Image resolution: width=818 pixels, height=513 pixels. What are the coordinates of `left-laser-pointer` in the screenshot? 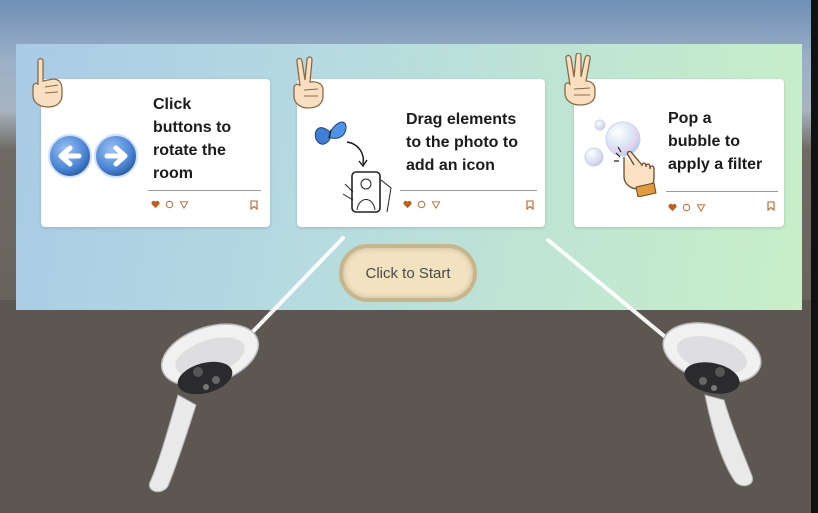 It's located at (291, 291).